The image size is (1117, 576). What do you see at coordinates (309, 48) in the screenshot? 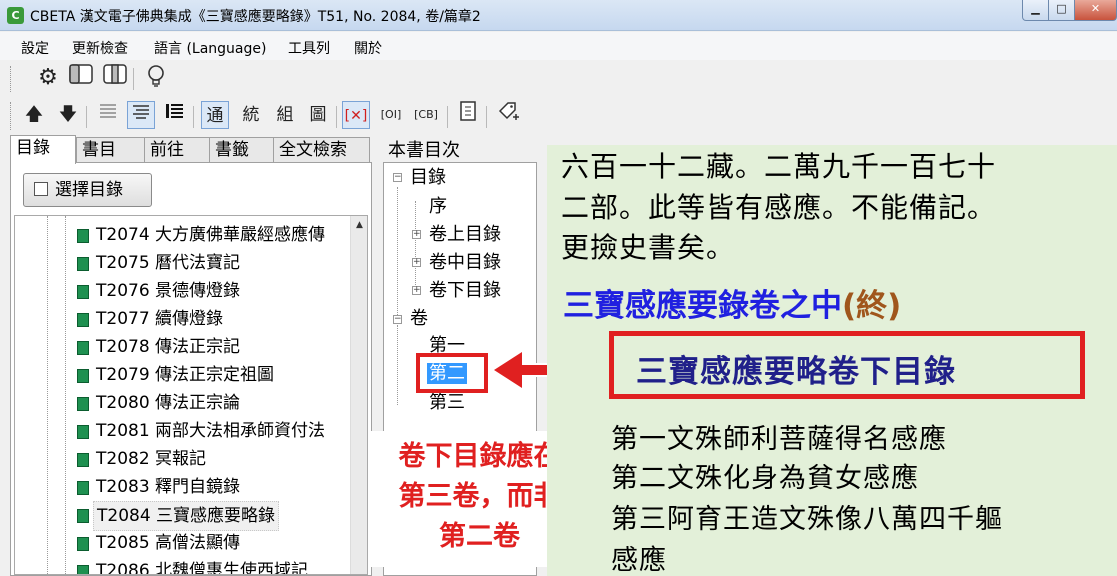
I see `menu-toolbar: 工具列` at bounding box center [309, 48].